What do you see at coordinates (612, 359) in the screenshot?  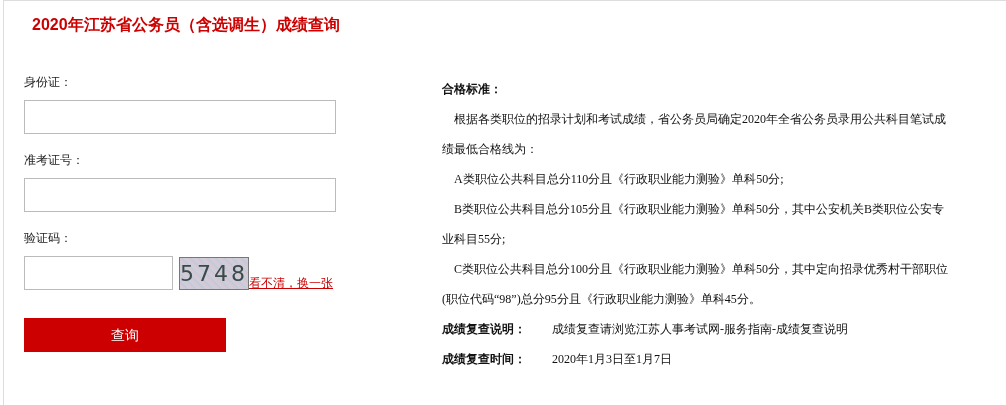 I see `note-text: 2020年1月3日至1月7日` at bounding box center [612, 359].